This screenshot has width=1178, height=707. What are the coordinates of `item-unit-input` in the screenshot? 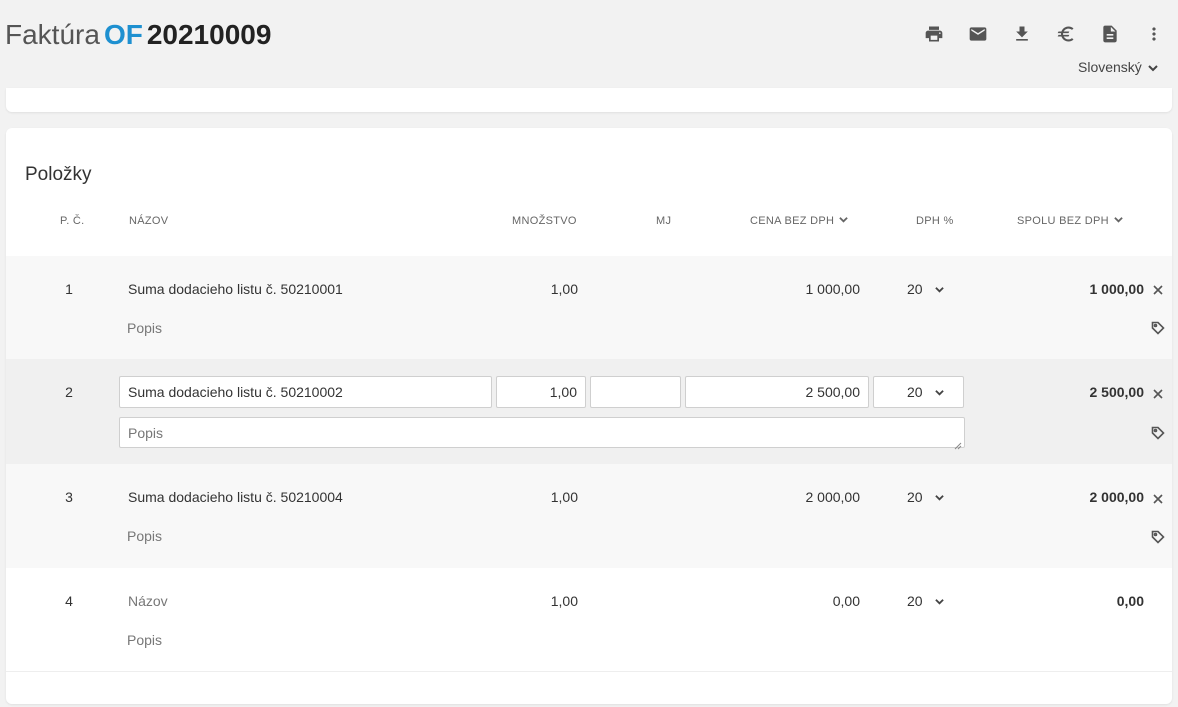 It's located at (635, 392).